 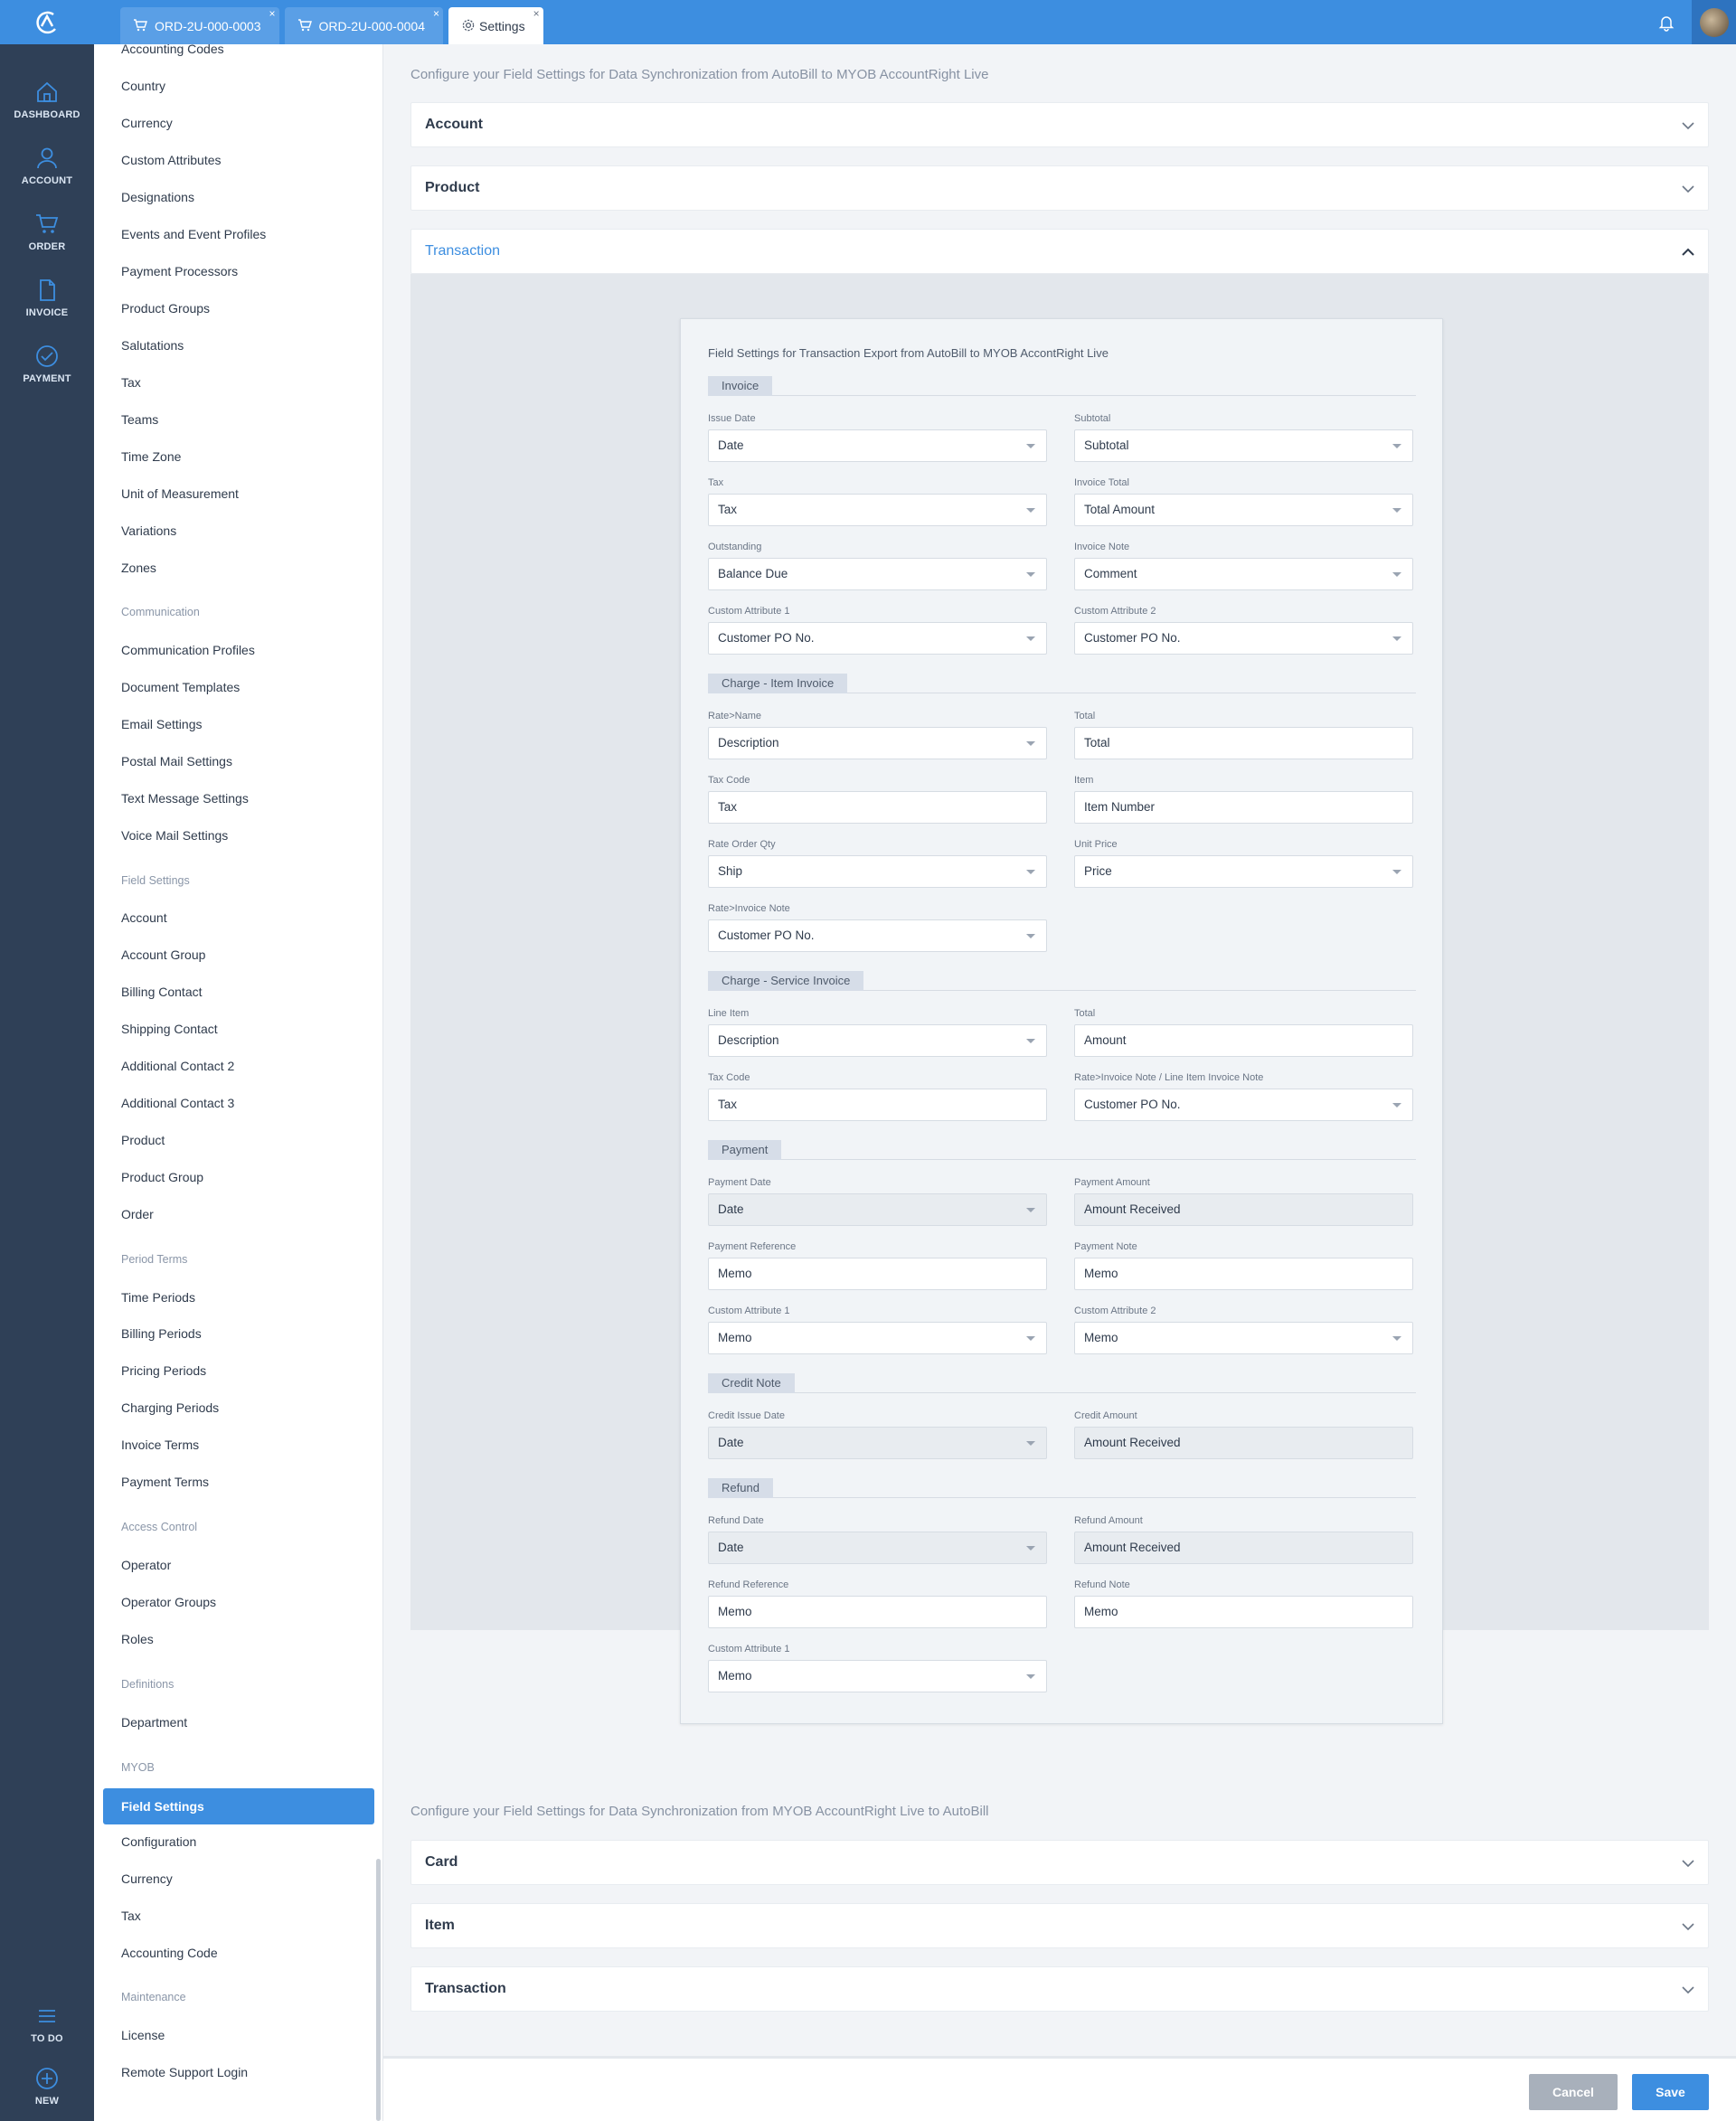 I want to click on sidebar-item-payment-processors: Payment Processors, so click(x=179, y=271).